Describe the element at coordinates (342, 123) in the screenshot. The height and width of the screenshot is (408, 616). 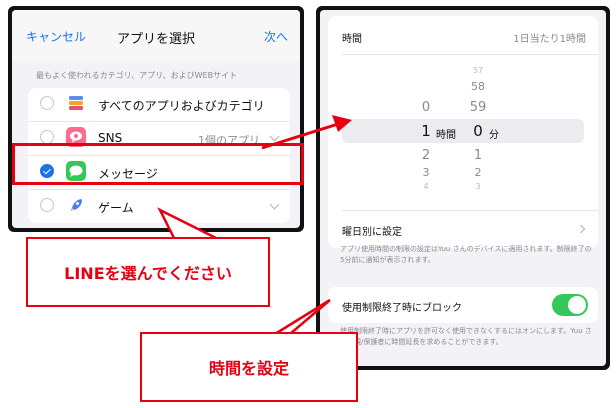
I see `arrow-head-icon` at that location.